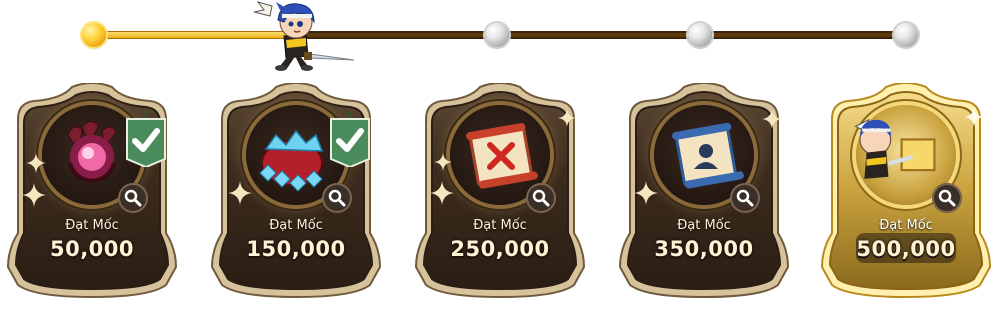  Describe the element at coordinates (92, 249) in the screenshot. I see `milestone-value: 50,000` at that location.